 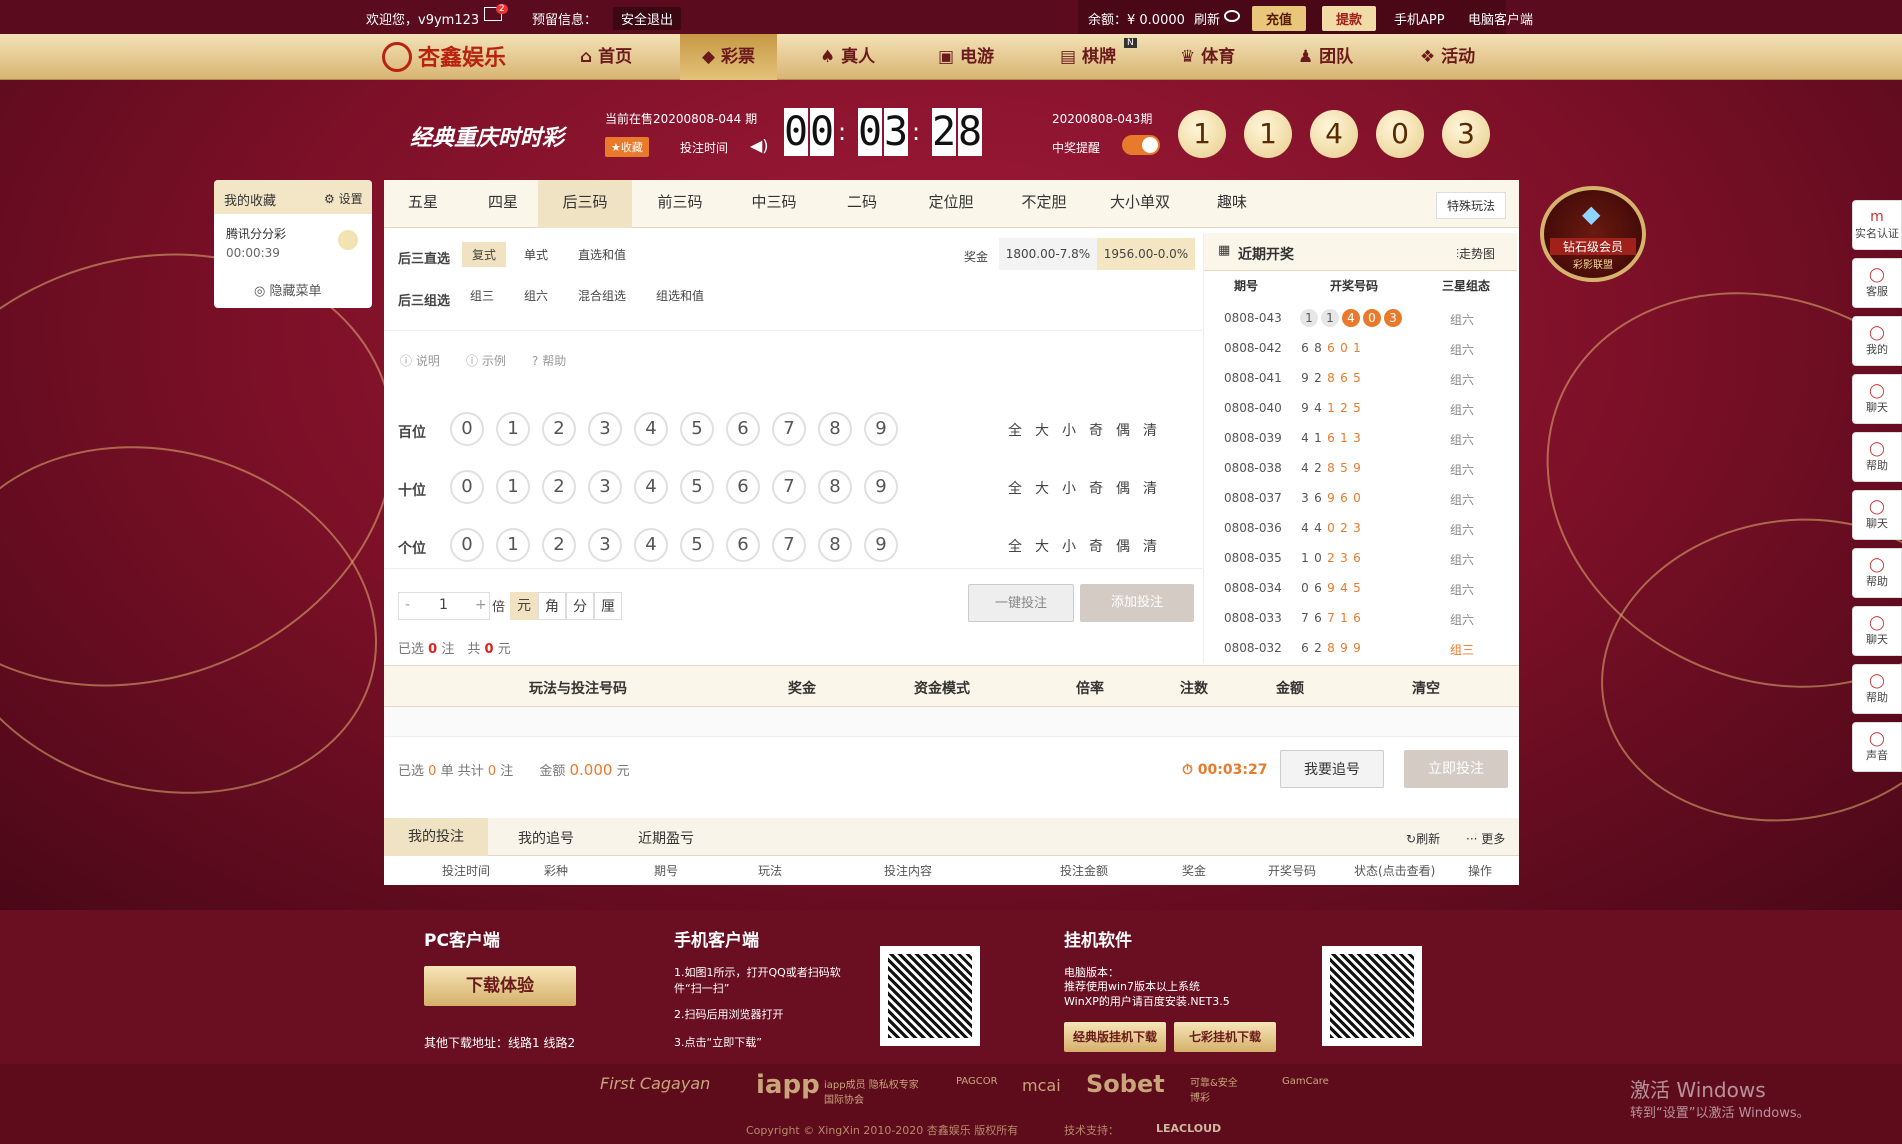 What do you see at coordinates (606, 57) in the screenshot?
I see `nav-home: ⌂ 首页` at bounding box center [606, 57].